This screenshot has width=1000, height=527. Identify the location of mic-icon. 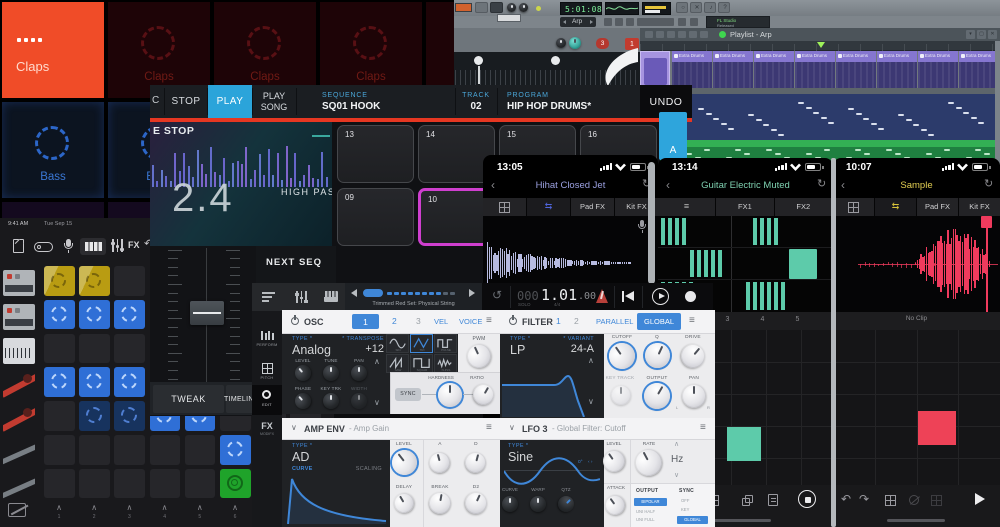
(642, 227).